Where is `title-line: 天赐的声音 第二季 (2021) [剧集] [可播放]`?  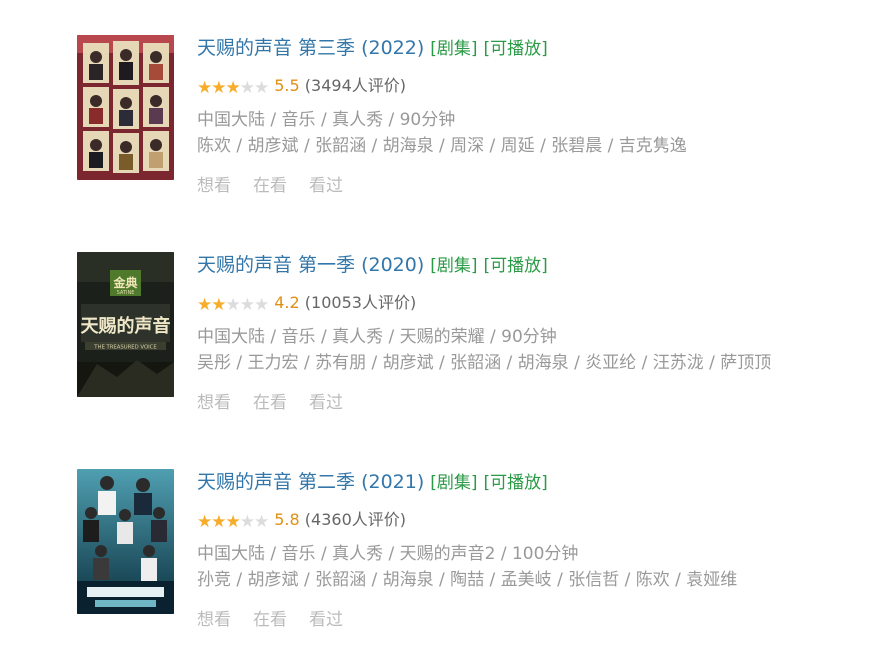
title-line: 天赐的声音 第二季 (2021) [剧集] [可播放] is located at coordinates (517, 482).